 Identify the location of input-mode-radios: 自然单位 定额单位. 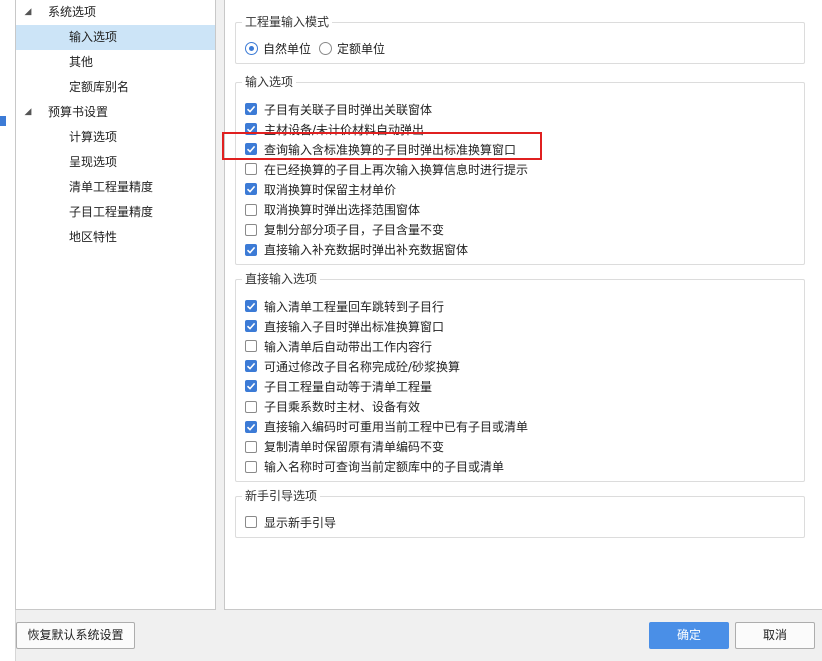
(319, 48).